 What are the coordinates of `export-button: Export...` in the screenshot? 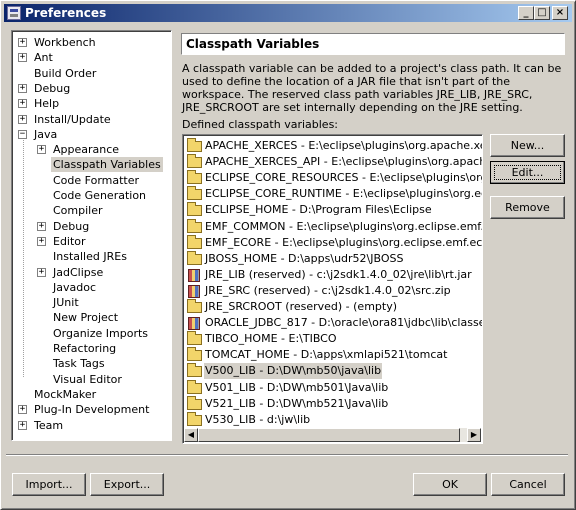 It's located at (127, 484).